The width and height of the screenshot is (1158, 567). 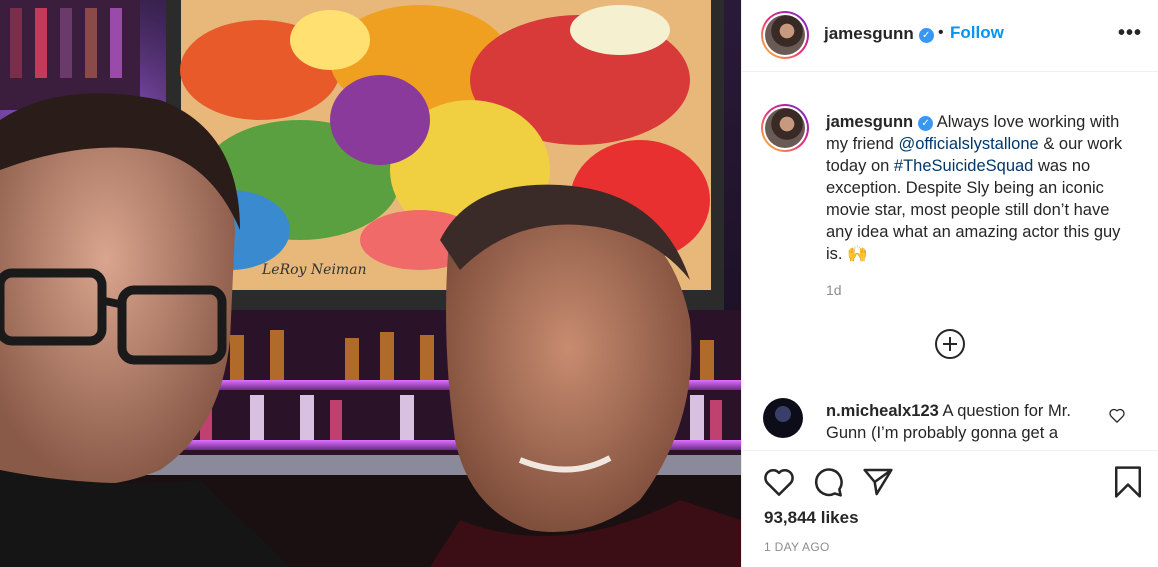 What do you see at coordinates (811, 518) in the screenshot?
I see `likes-count: 93,844 likes` at bounding box center [811, 518].